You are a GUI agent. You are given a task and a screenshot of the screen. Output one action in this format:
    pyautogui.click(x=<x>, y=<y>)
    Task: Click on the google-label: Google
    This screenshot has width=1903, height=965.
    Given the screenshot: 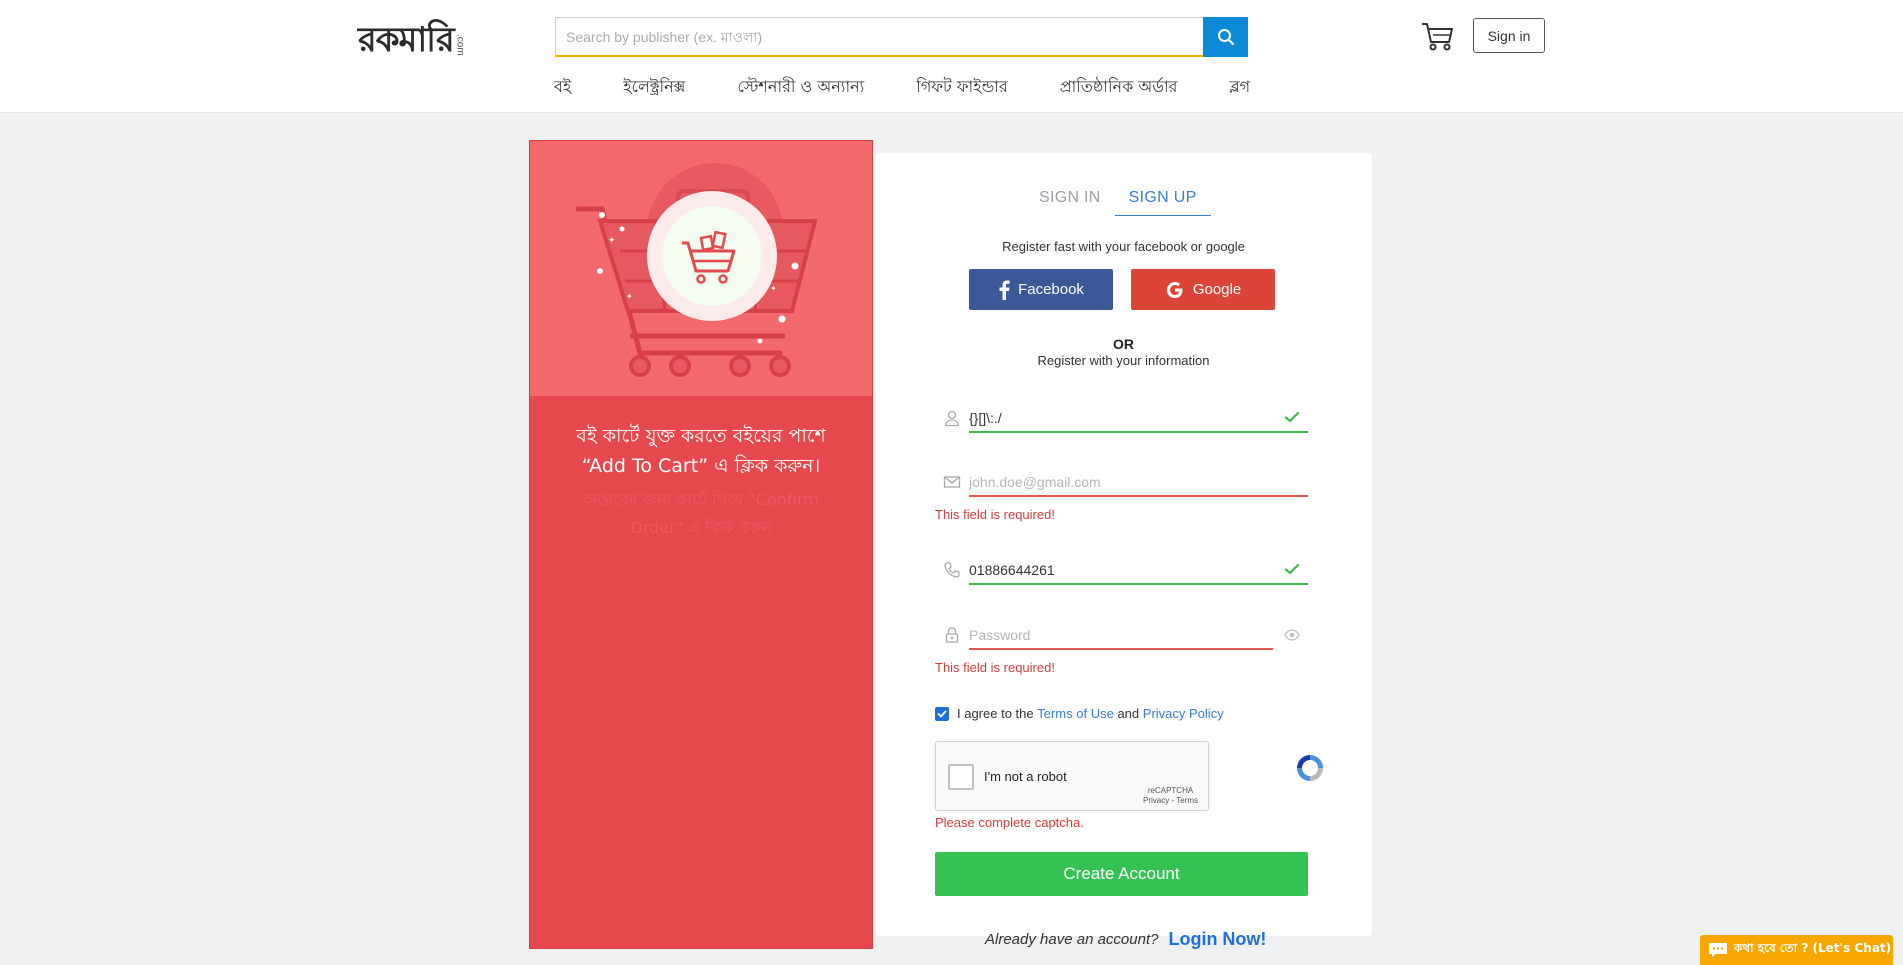 What is the action you would take?
    pyautogui.click(x=1217, y=289)
    